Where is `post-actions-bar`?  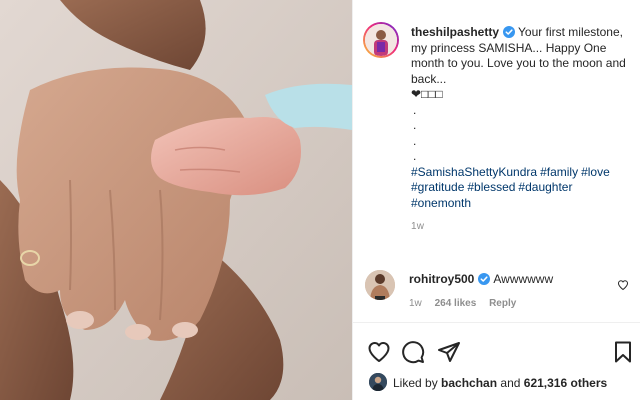
post-actions-bar is located at coordinates (496, 354).